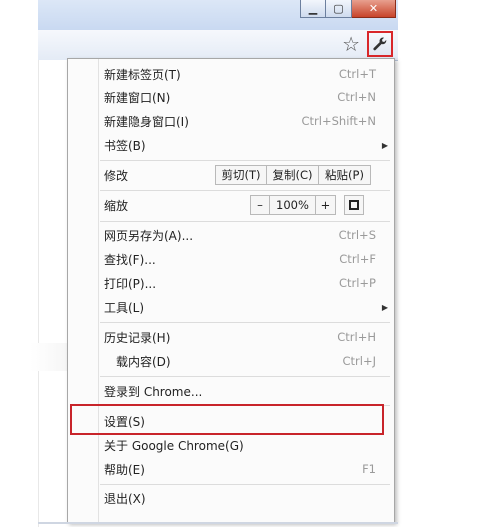 The width and height of the screenshot is (487, 527). Describe the element at coordinates (240, 97) in the screenshot. I see `menu-item-new-window: 新建窗口(N) Ctrl+N` at that location.